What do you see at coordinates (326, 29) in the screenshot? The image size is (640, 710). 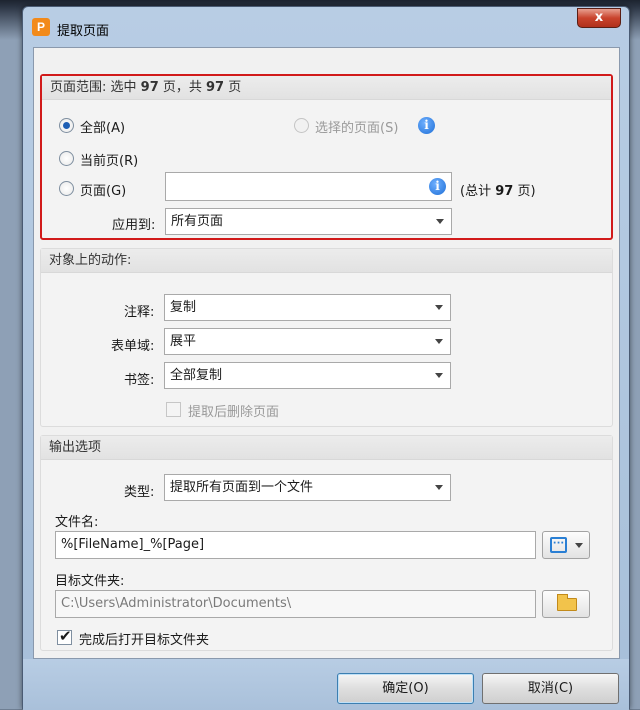 I see `title-bar: P 提取页面 x` at bounding box center [326, 29].